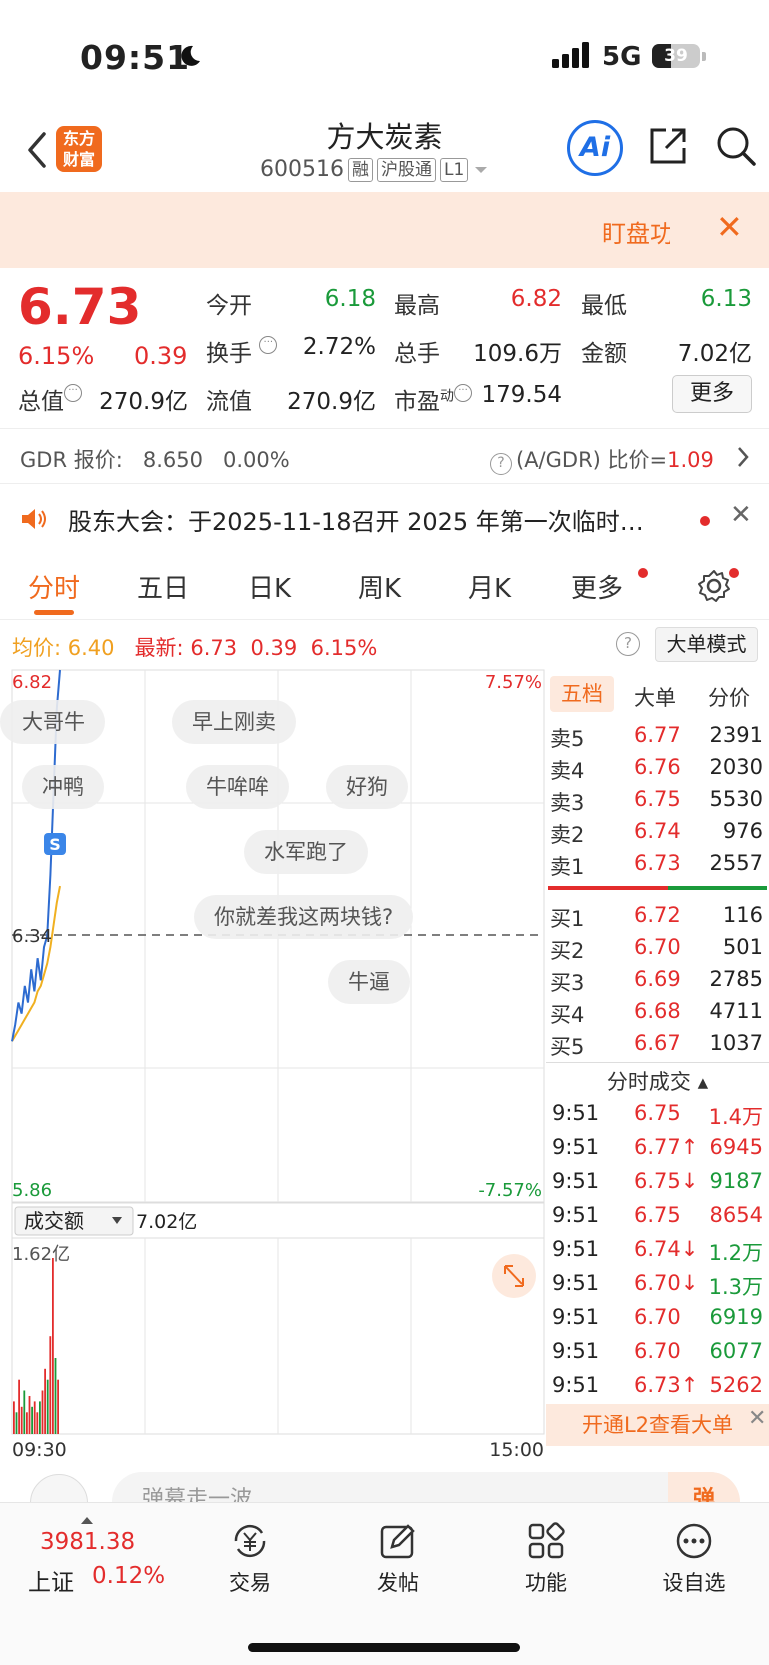 The width and height of the screenshot is (769, 1665). I want to click on tab-monthly-k: 月K, so click(489, 586).